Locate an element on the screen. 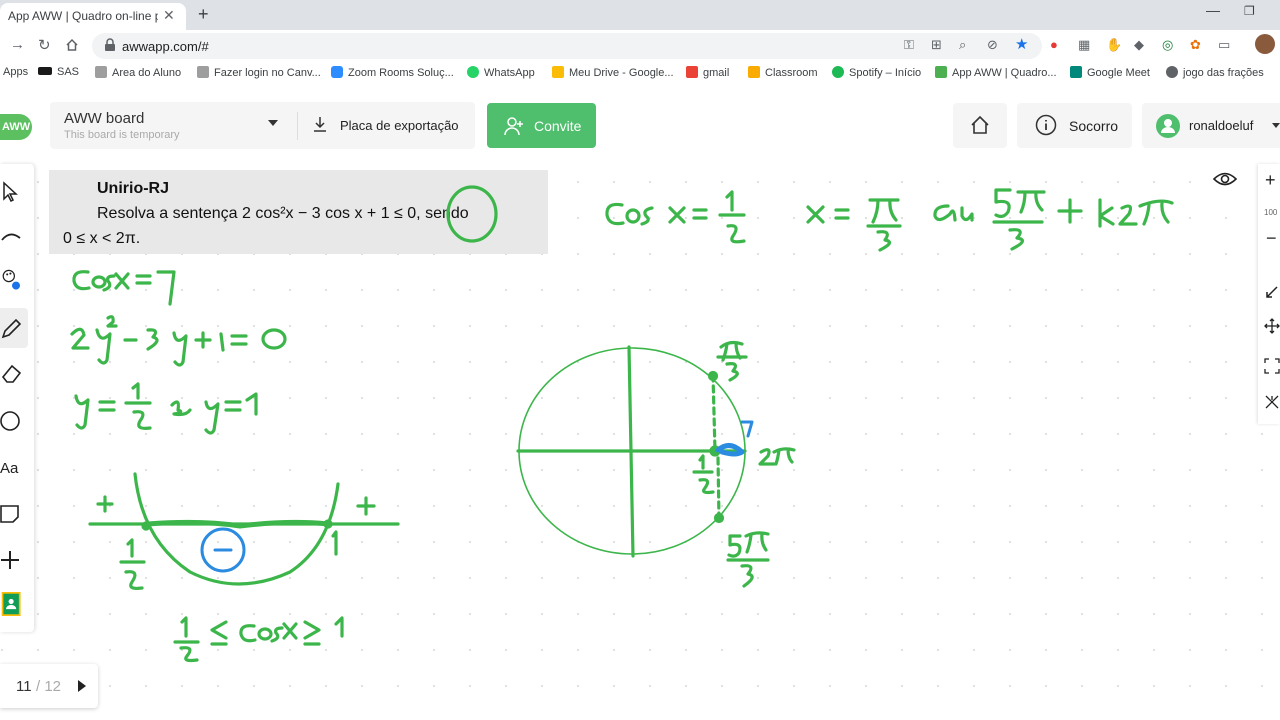 This screenshot has height=720, width=1280. zoom-out-button: − is located at coordinates (1271, 238).